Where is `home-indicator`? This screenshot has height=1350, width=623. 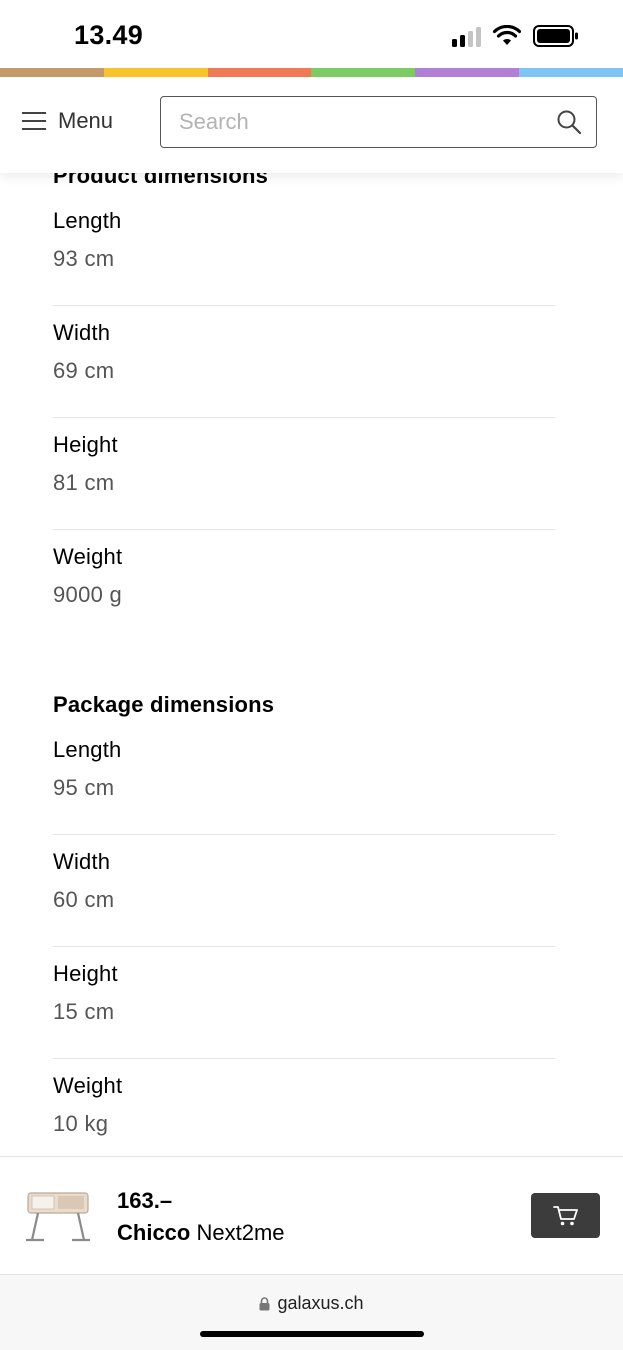
home-indicator is located at coordinates (312, 1334).